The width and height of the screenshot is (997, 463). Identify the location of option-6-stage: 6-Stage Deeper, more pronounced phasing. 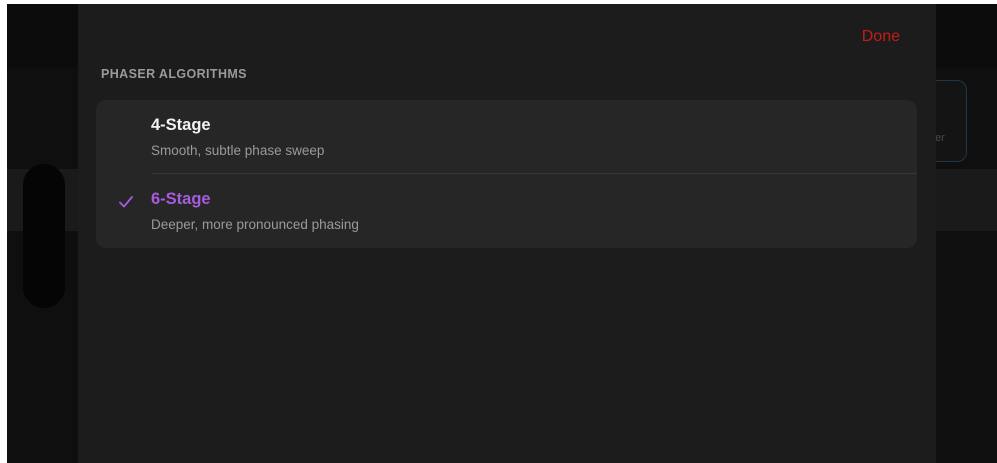
(506, 211).